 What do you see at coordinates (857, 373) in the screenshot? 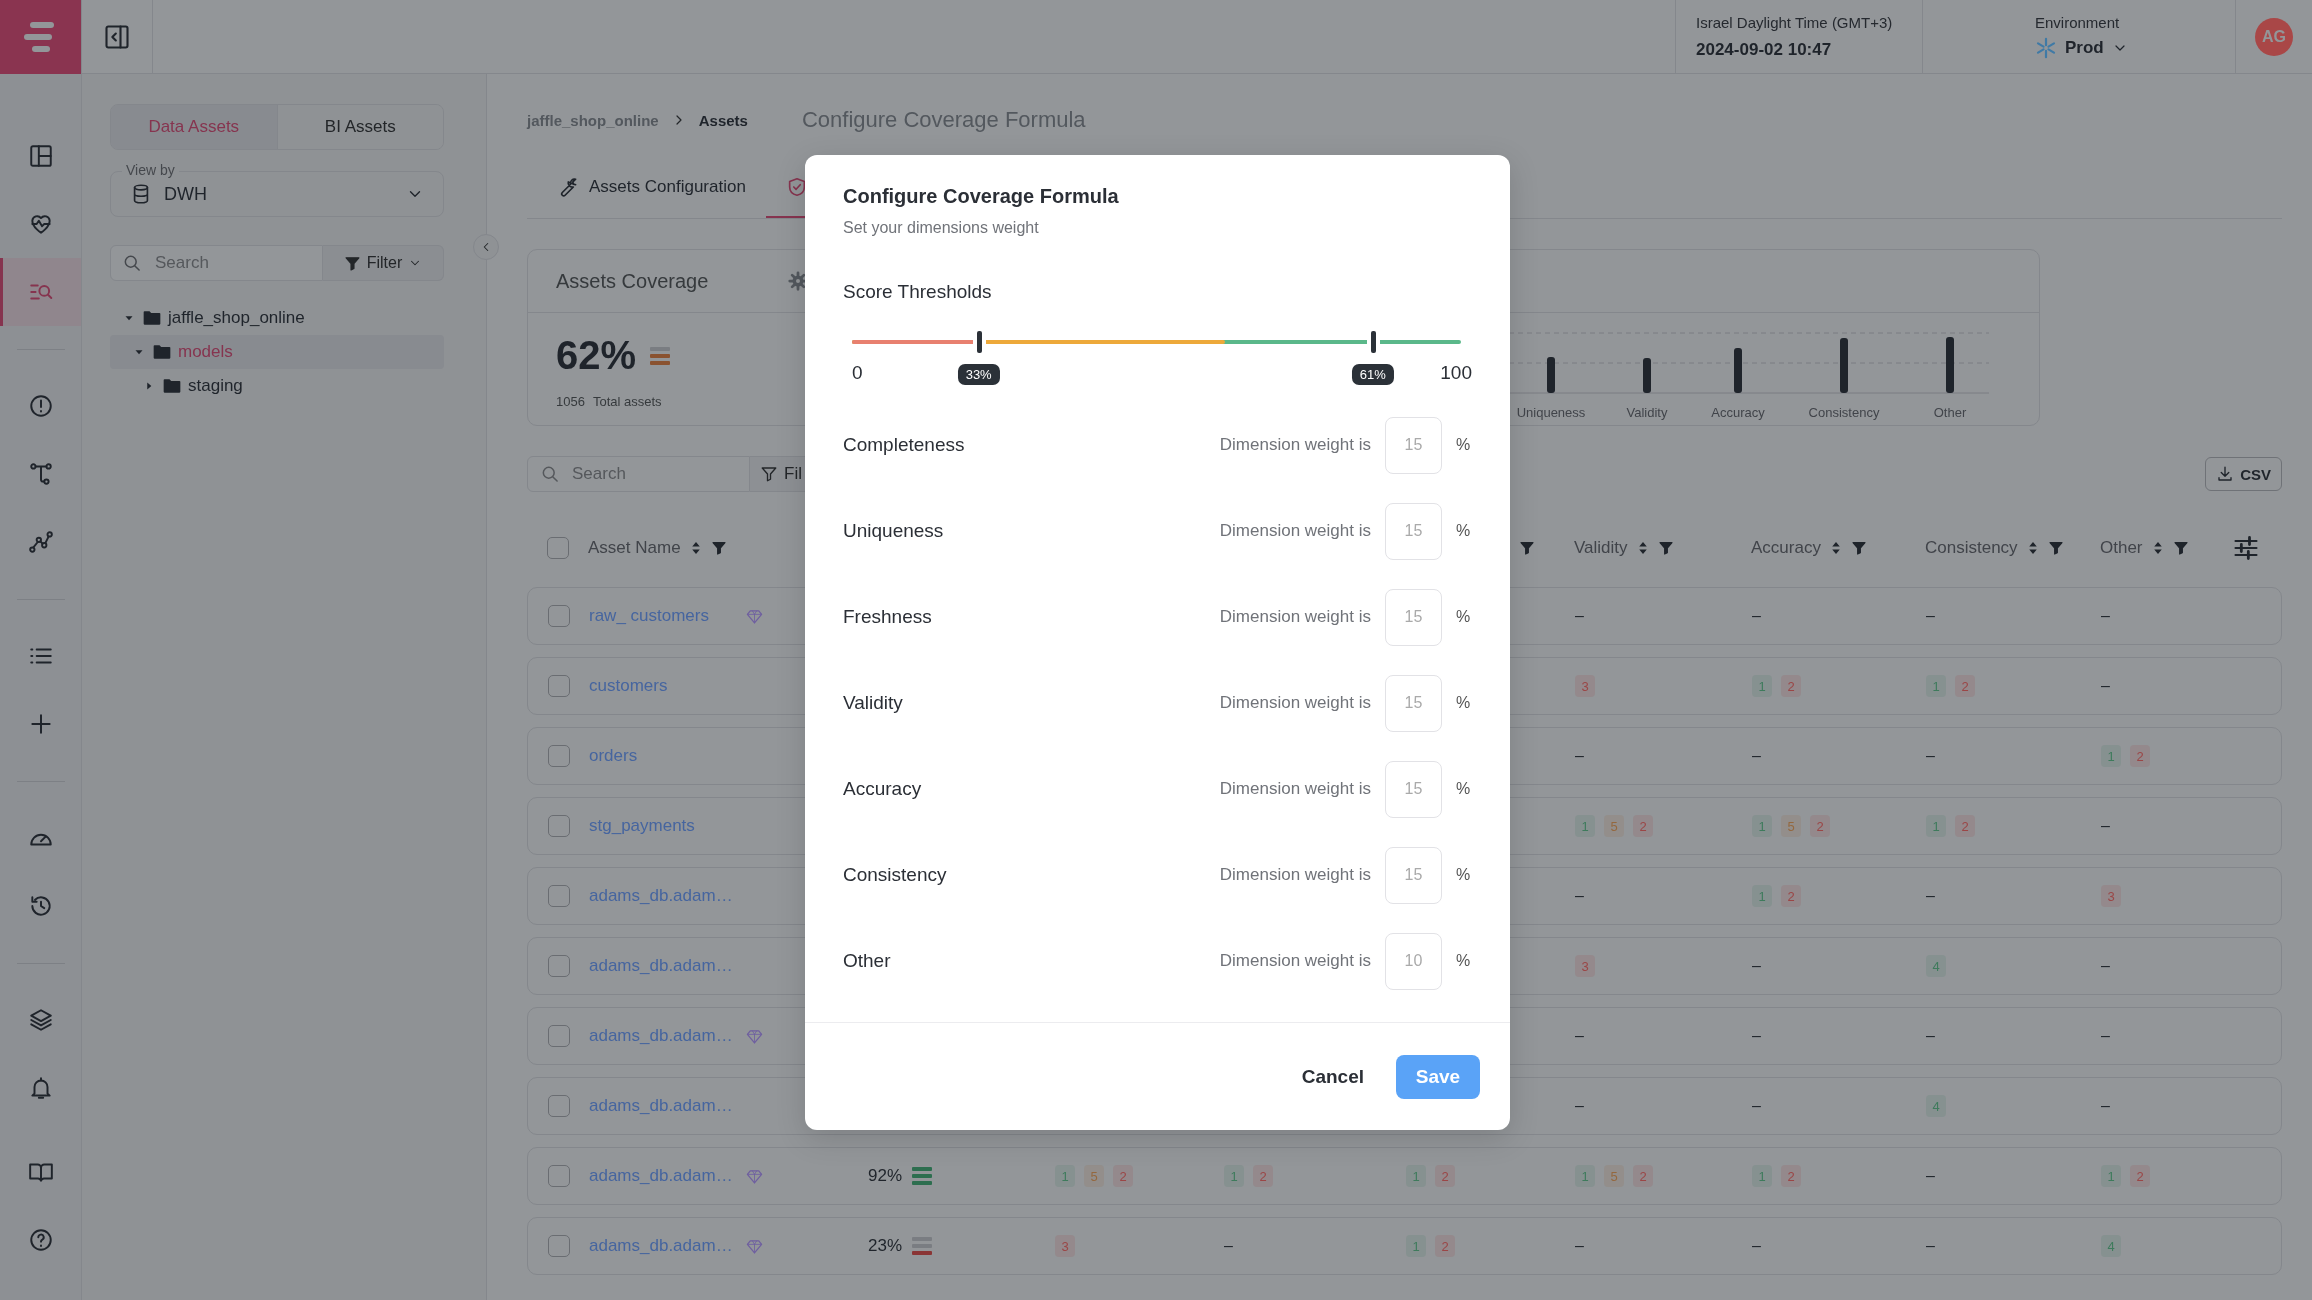
I see `slider-min-label: 0` at bounding box center [857, 373].